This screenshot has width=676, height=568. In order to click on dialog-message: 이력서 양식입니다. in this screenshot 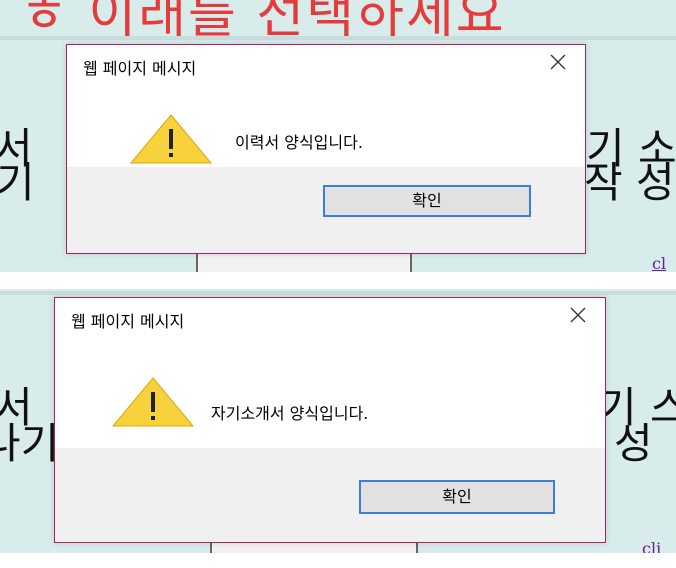, I will do `click(299, 142)`.